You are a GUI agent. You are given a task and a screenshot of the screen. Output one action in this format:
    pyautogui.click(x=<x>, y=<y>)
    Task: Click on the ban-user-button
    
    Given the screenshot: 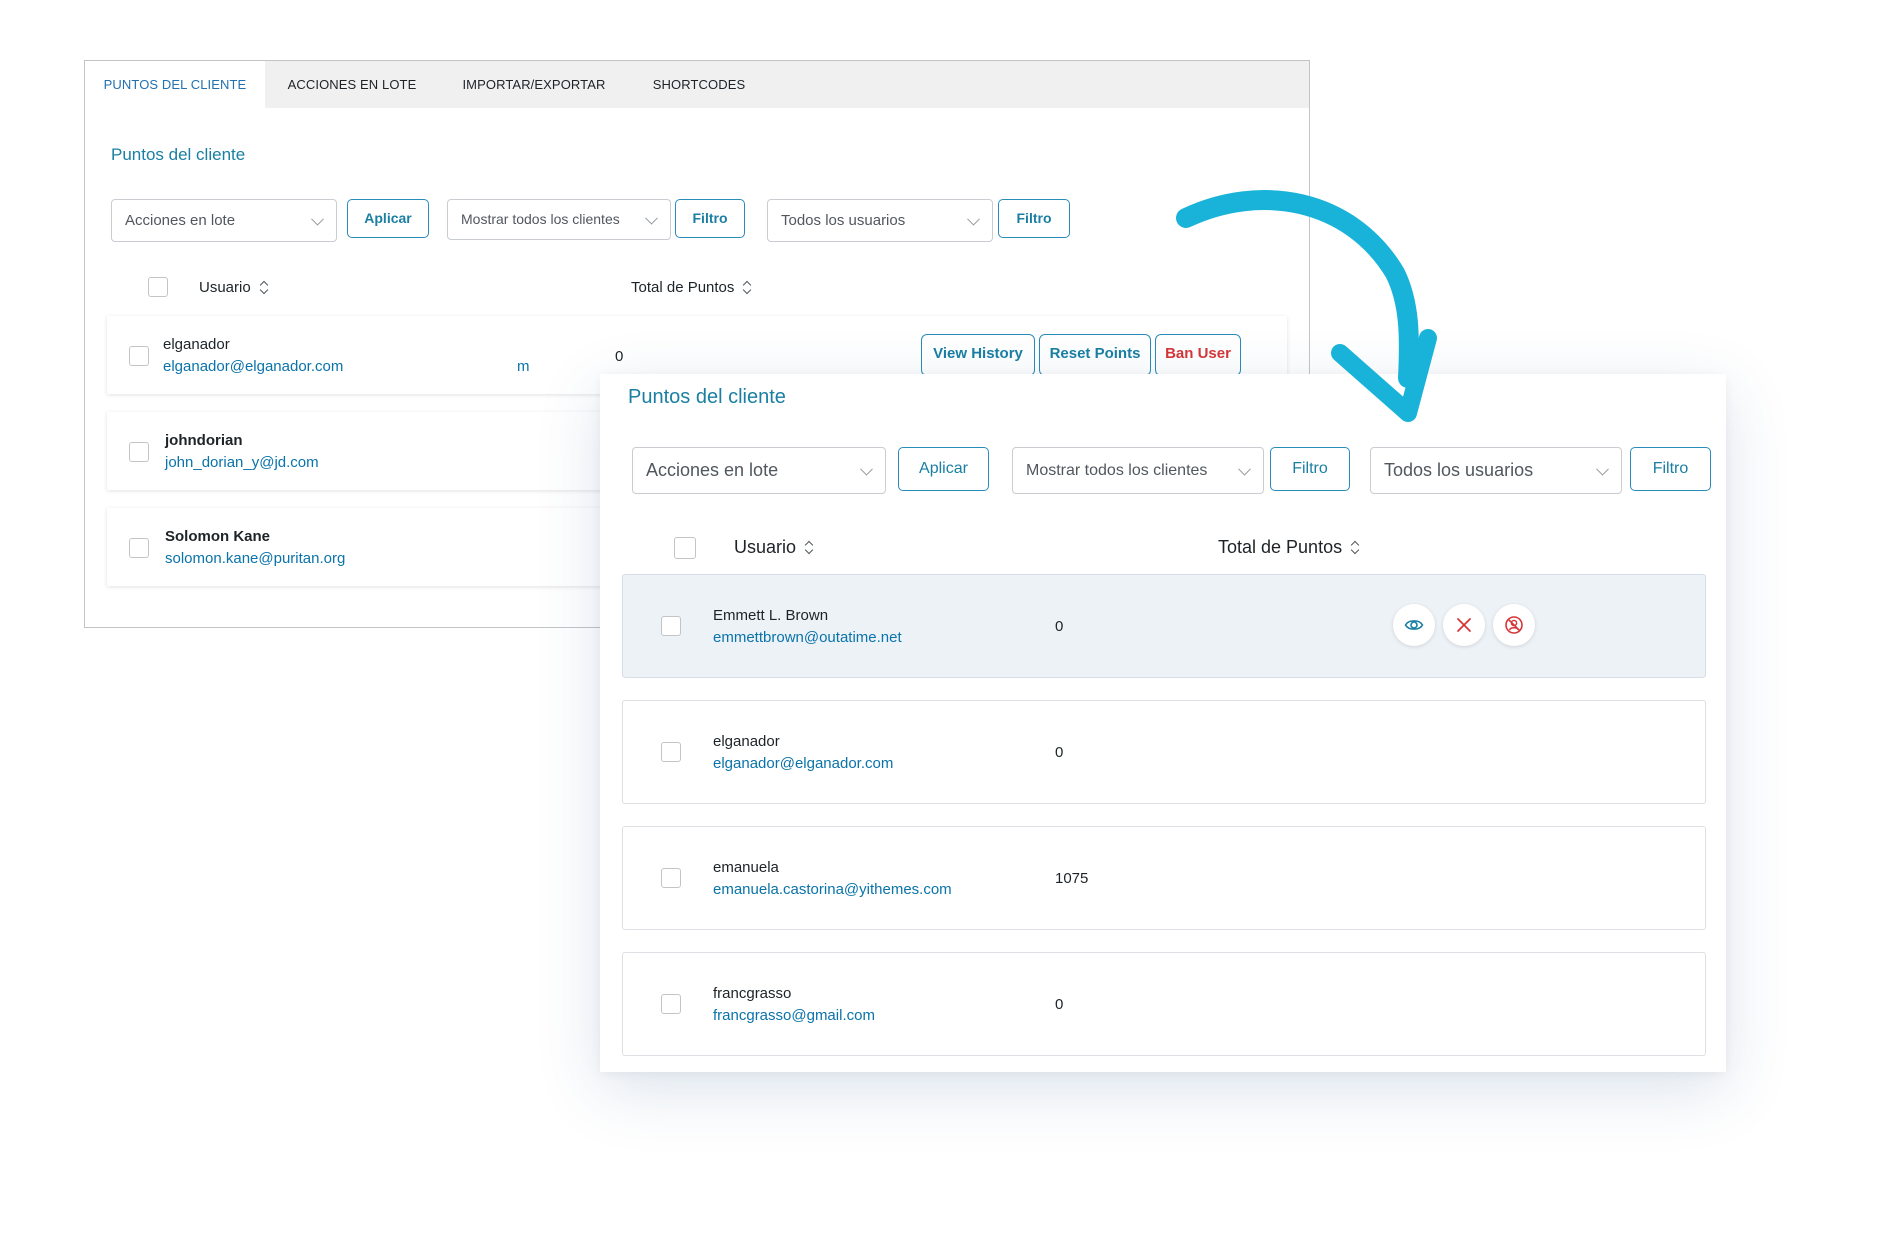 What is the action you would take?
    pyautogui.click(x=1514, y=625)
    